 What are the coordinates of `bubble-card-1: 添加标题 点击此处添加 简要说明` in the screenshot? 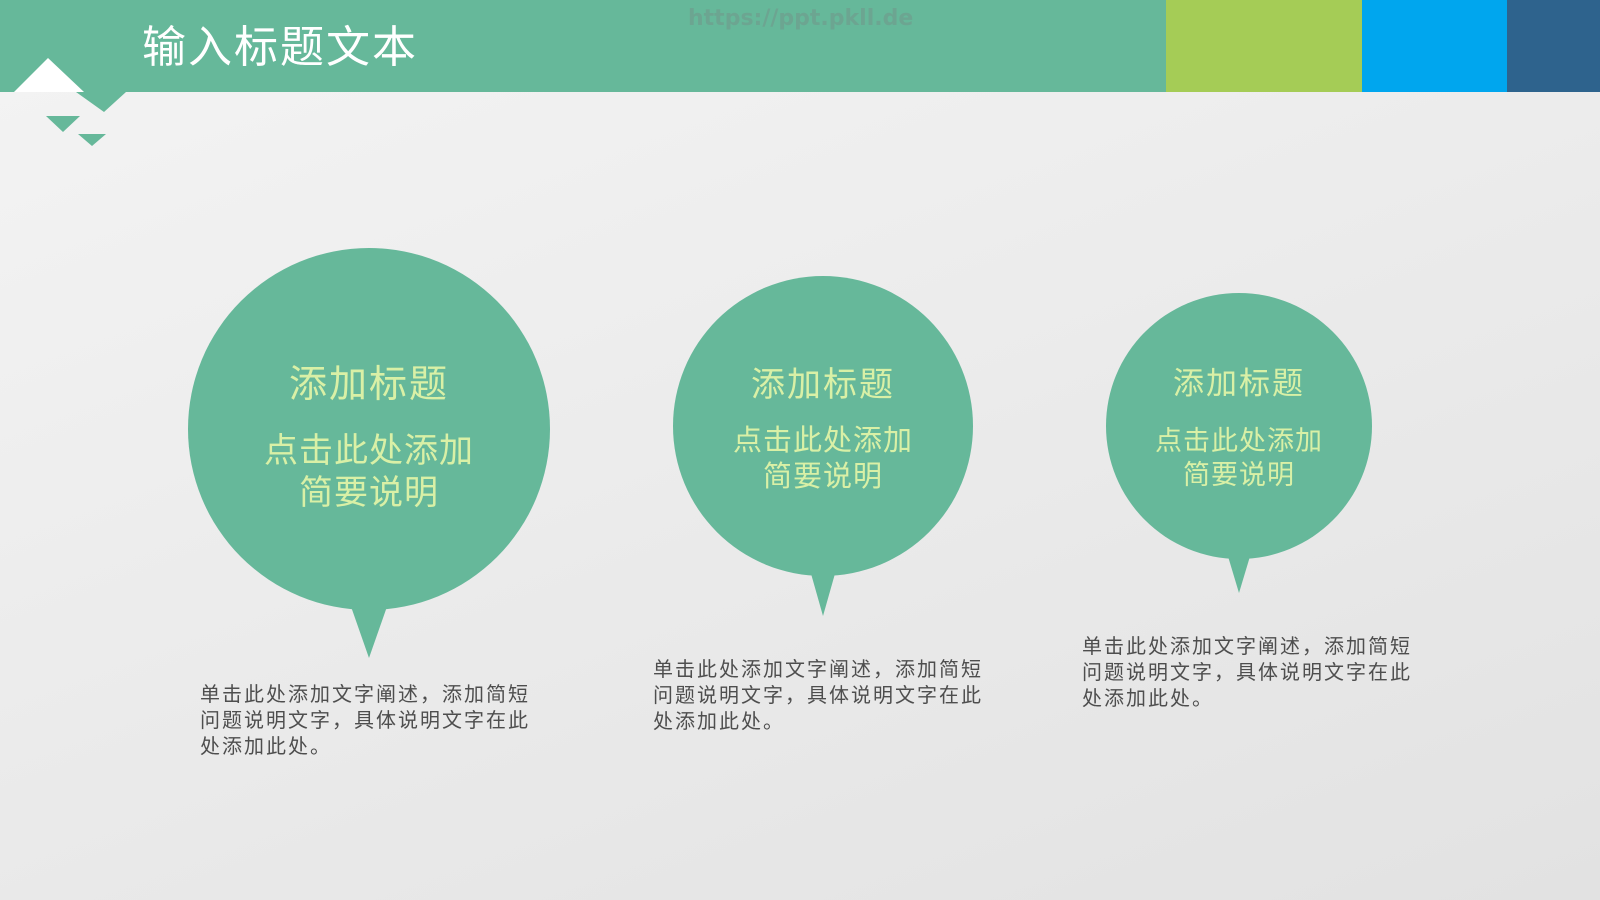 It's located at (369, 454).